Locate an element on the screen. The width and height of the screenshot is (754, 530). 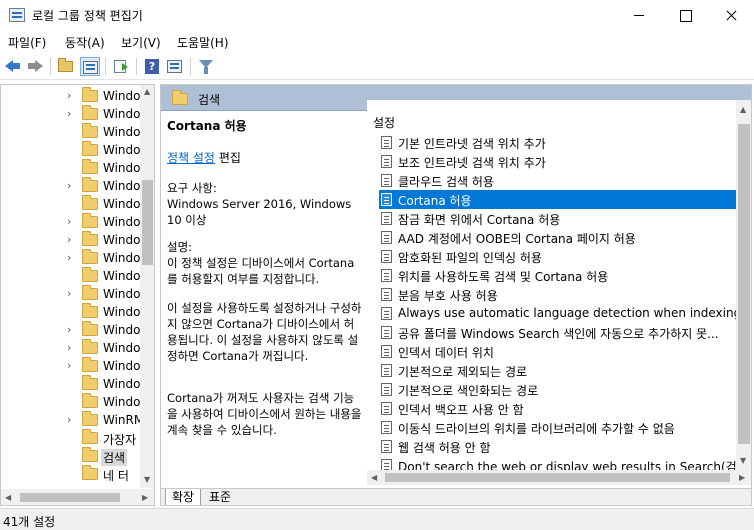
list-vertical-scrollbar: ▲ ▼ is located at coordinates (743, 285).